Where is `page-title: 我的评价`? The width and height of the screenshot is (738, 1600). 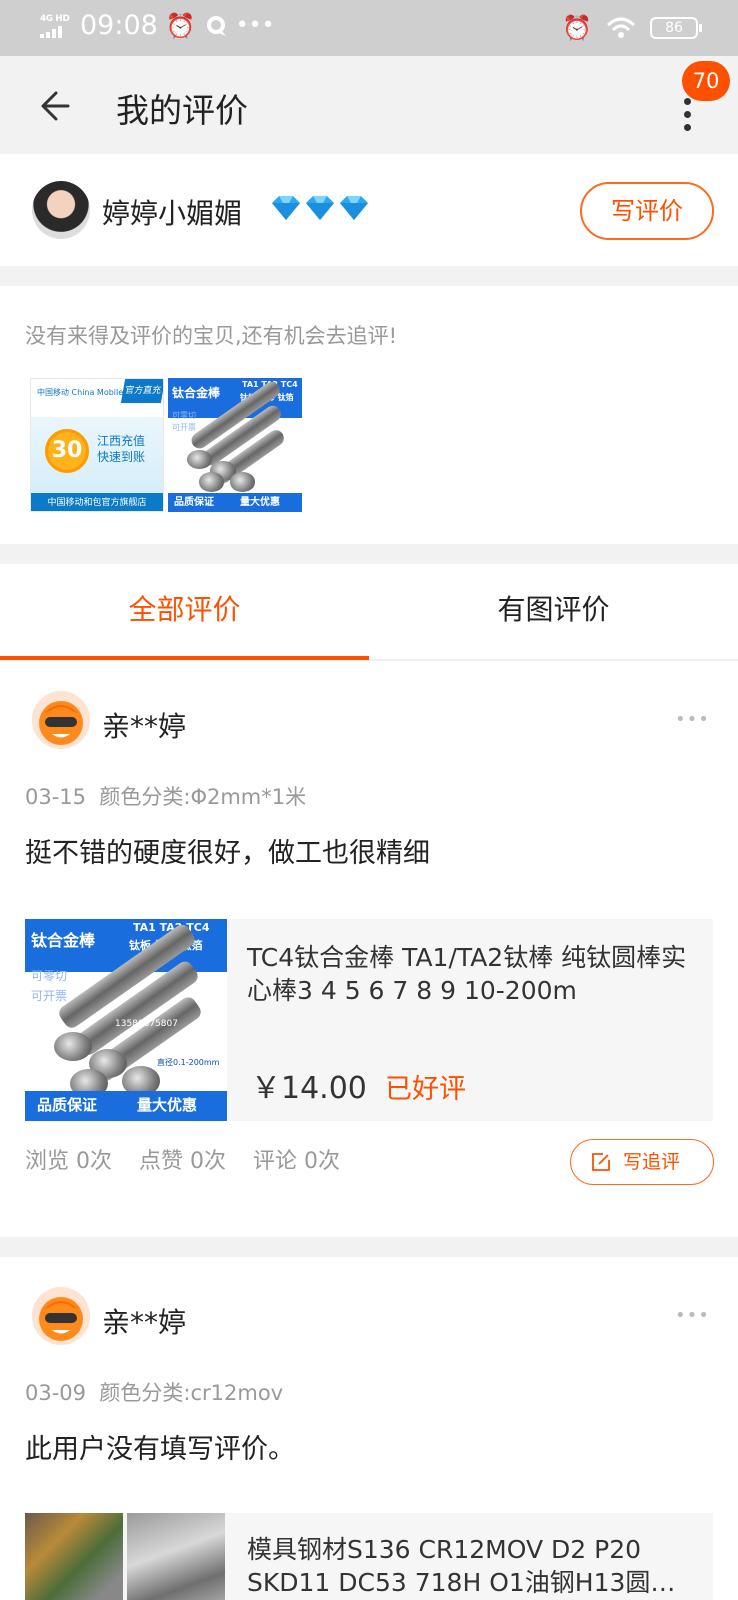
page-title: 我的评价 is located at coordinates (182, 110).